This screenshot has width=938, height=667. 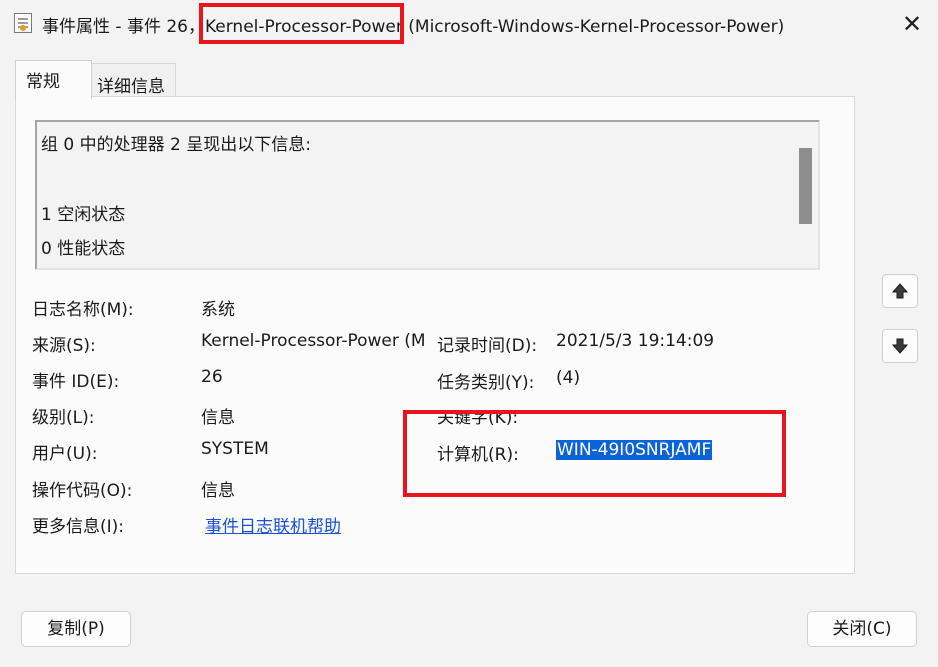 What do you see at coordinates (123, 27) in the screenshot?
I see `title-prefix: 事件属性 - 事件 26，` at bounding box center [123, 27].